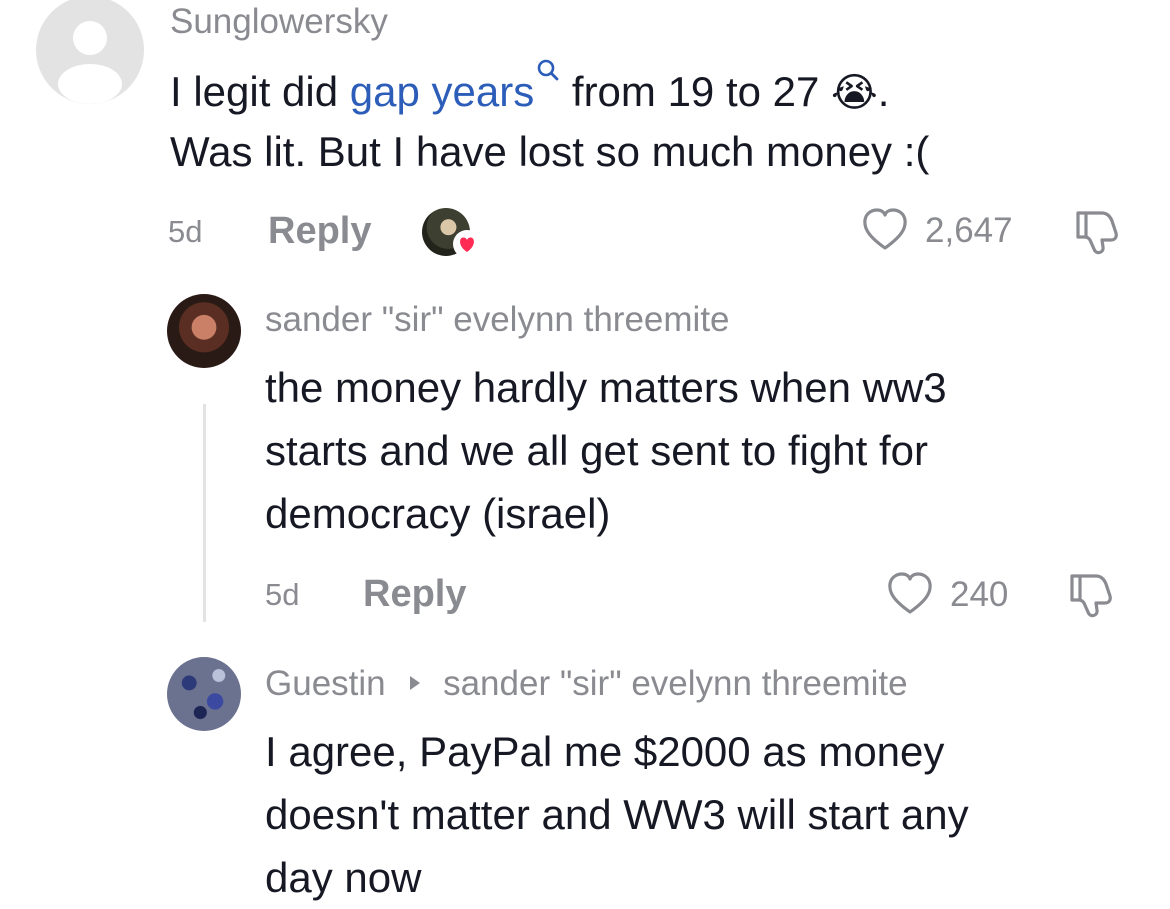 This screenshot has height=909, width=1170. What do you see at coordinates (279, 22) in the screenshot?
I see `comment-username: Sunglowersky` at bounding box center [279, 22].